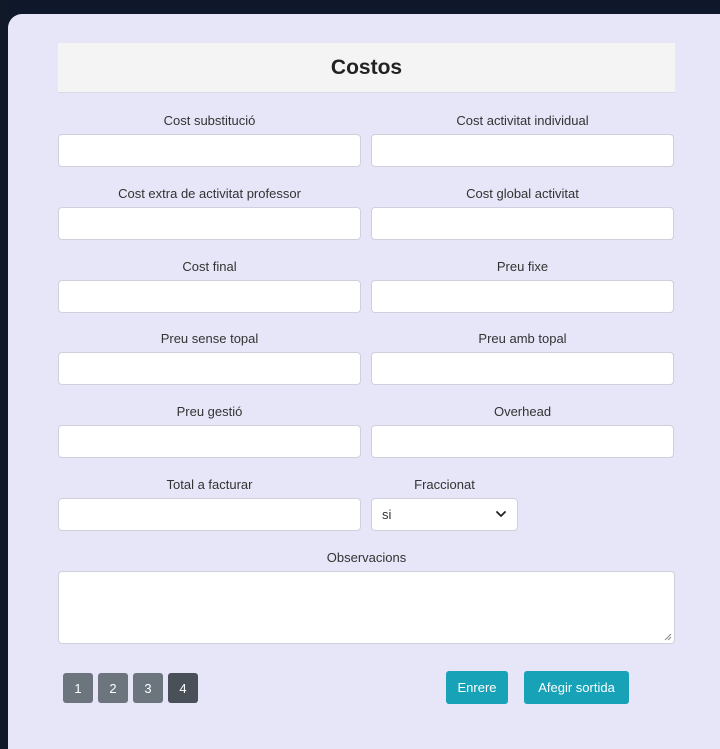  Describe the element at coordinates (667, 636) in the screenshot. I see `resize-grip-icon` at that location.